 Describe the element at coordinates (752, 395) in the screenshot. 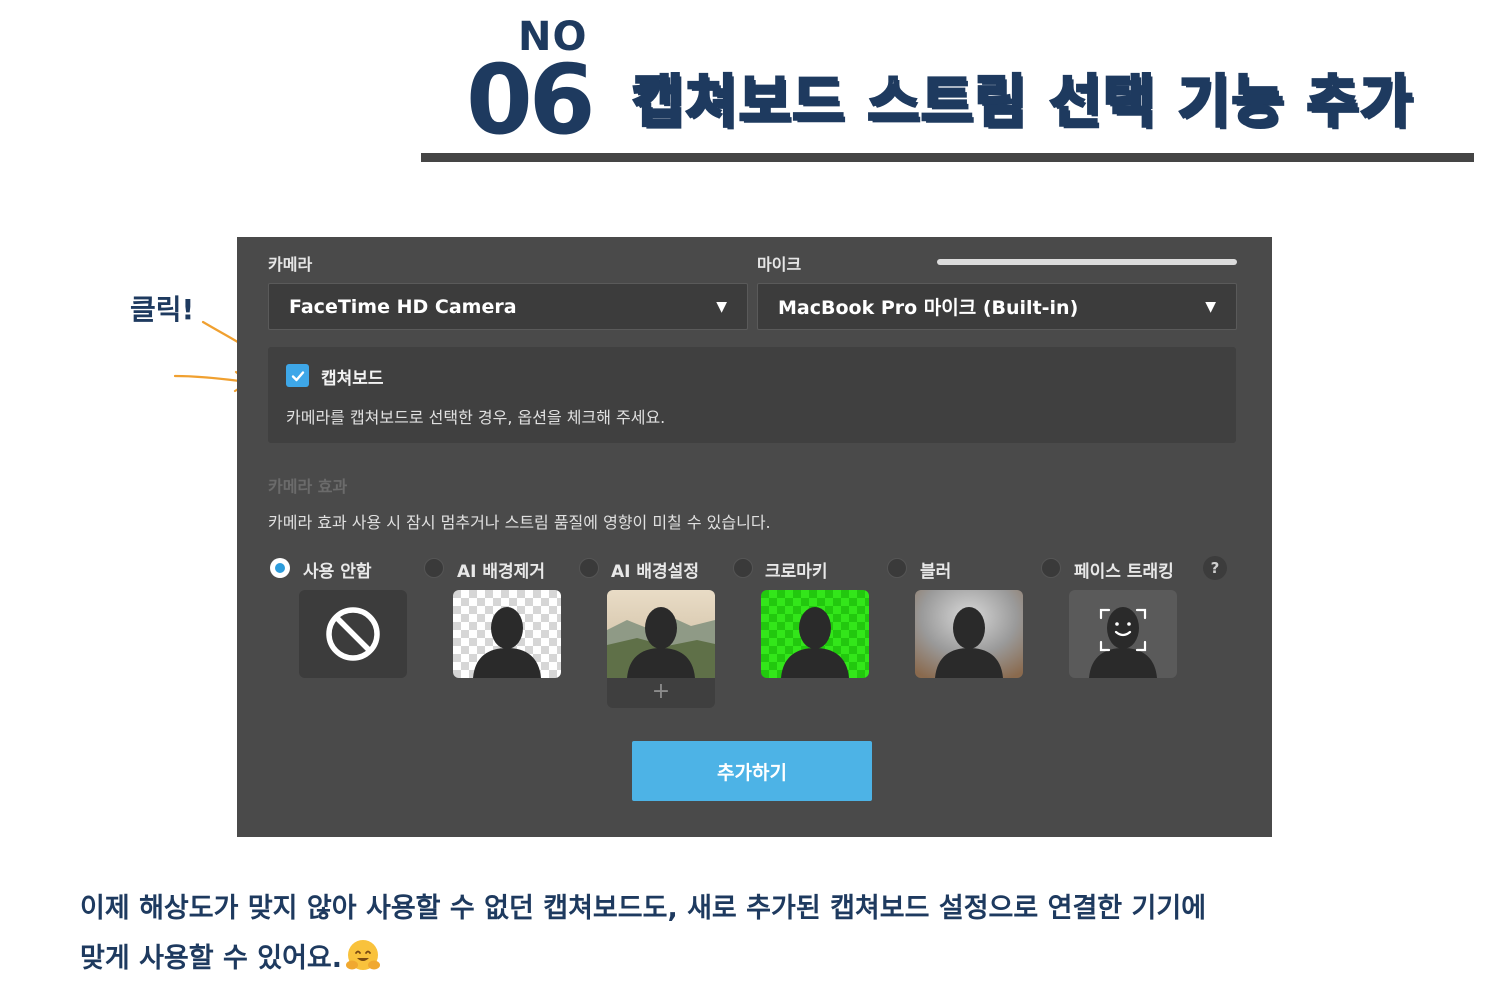

I see `capture-board-option: 캡쳐보드 카메라를 캡쳐보드로 선택한 경우, 옵션을 체크해 주세요.` at that location.